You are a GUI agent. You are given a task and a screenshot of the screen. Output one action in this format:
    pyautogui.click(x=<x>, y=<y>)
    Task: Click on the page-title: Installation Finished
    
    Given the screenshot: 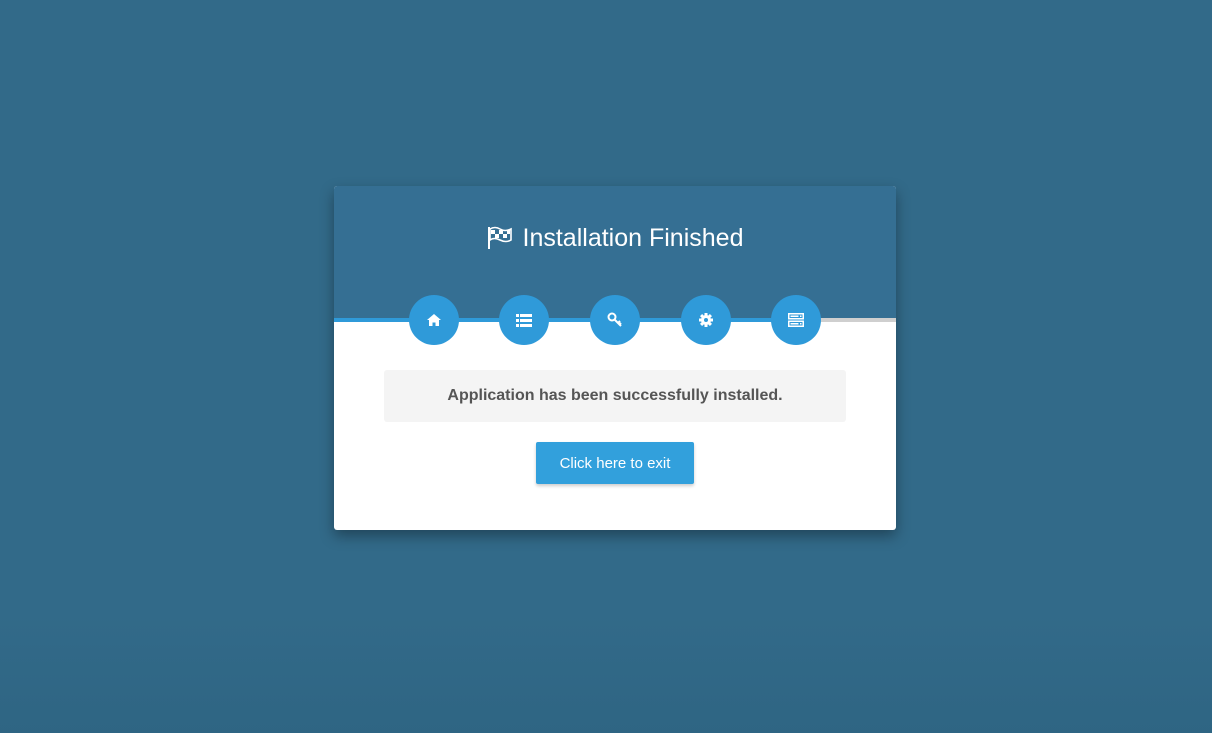 What is the action you would take?
    pyautogui.click(x=615, y=238)
    